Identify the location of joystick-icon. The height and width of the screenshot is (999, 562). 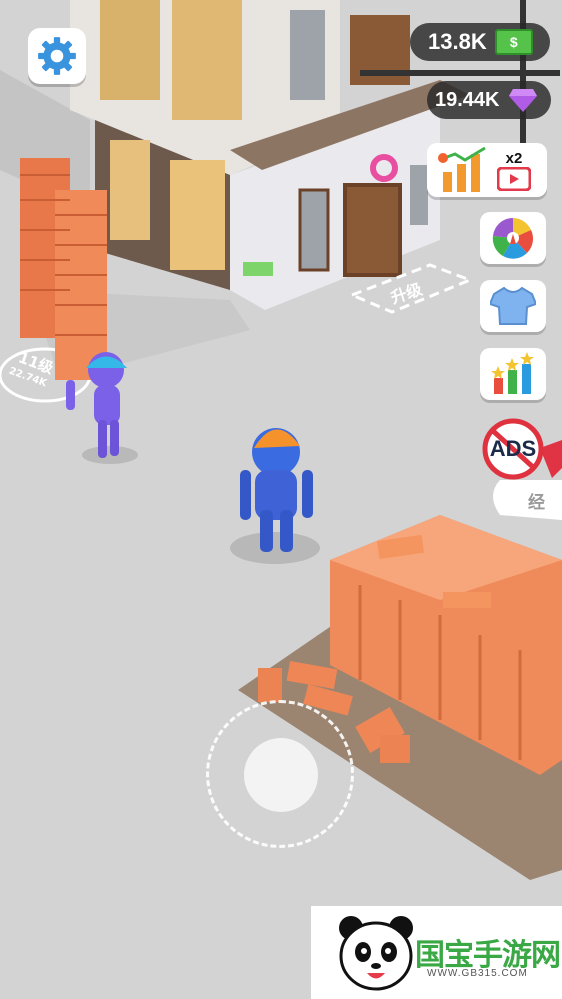
(281, 775).